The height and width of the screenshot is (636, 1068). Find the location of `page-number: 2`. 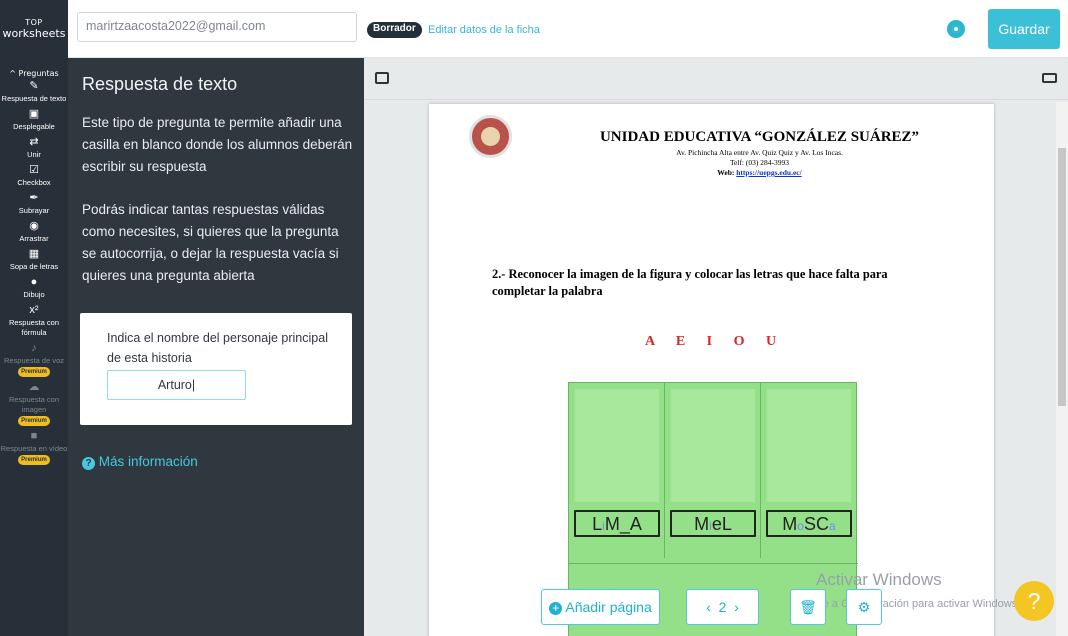

page-number: 2 is located at coordinates (722, 607).